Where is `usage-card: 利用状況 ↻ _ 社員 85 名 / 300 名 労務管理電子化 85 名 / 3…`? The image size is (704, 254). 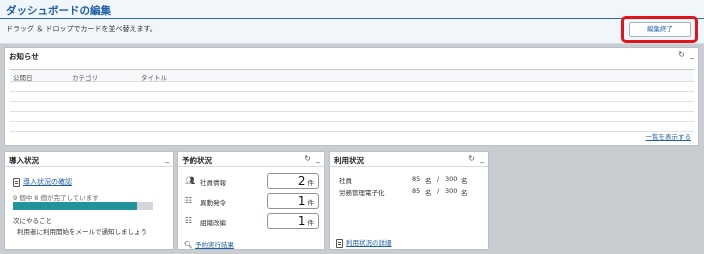
usage-card: 利用状況 ↻ _ 社員 85 名 / 300 名 労務管理電子化 85 名 / 3… is located at coordinates (409, 200).